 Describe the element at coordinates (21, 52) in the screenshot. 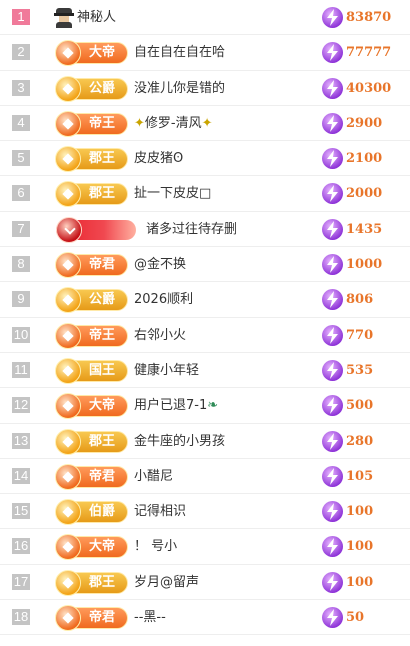

I see `rank-number: 2` at that location.